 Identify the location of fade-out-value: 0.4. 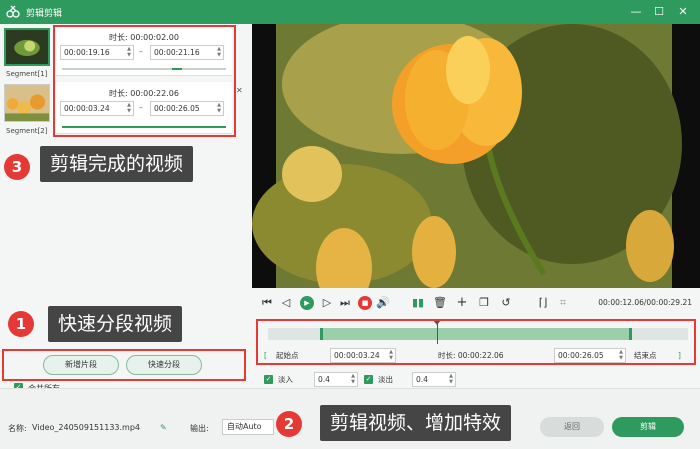
(422, 379).